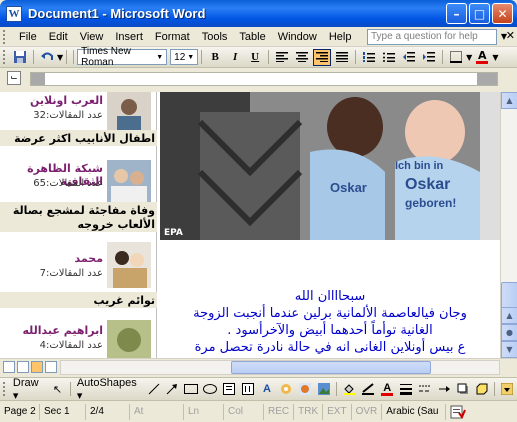 This screenshot has height=422, width=517. I want to click on clip-art-icon, so click(304, 389).